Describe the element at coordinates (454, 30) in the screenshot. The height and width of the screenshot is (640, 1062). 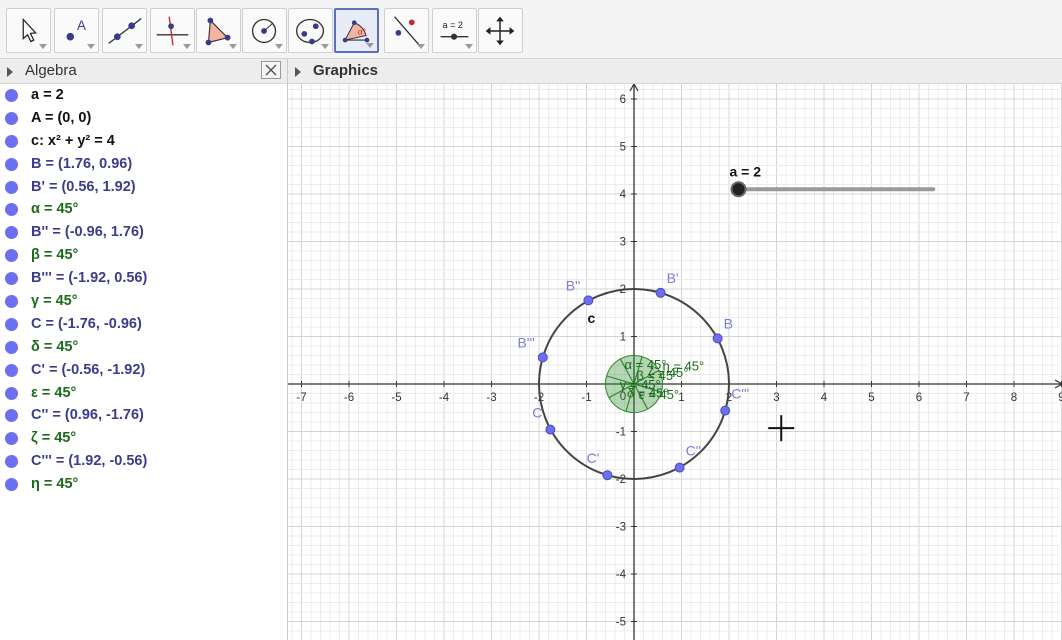
I see `slider-tool-button: a = 2` at that location.